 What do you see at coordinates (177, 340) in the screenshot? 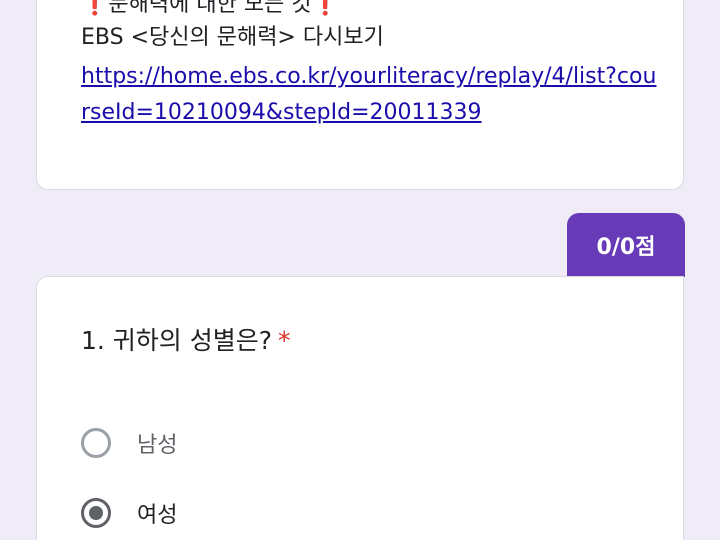
I see `question-text: 1. 귀하의 성별은?` at bounding box center [177, 340].